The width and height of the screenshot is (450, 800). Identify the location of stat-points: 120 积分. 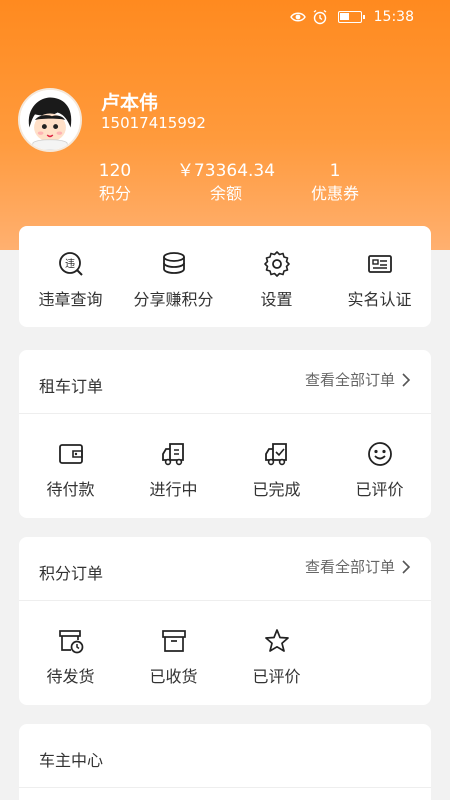
(115, 183).